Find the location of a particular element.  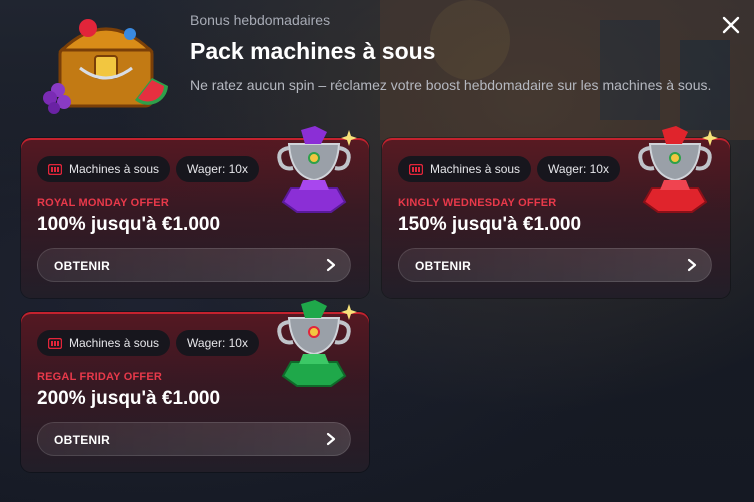

offer-amount: 150% jusqu'à €1.000 is located at coordinates (490, 224).